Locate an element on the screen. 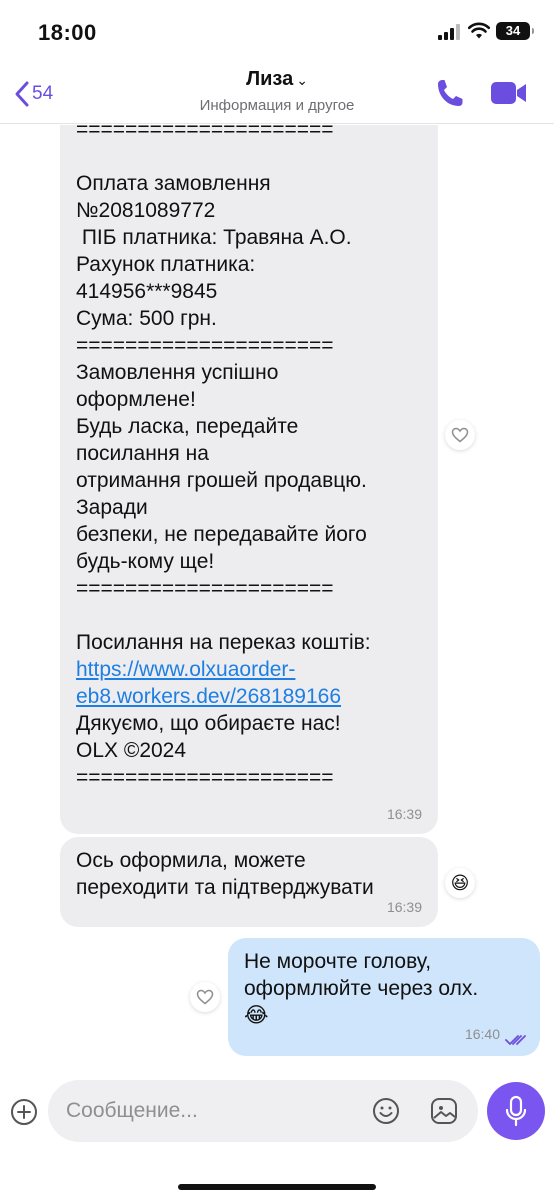  message-text-line: Сума: 500 грн. is located at coordinates (146, 318).